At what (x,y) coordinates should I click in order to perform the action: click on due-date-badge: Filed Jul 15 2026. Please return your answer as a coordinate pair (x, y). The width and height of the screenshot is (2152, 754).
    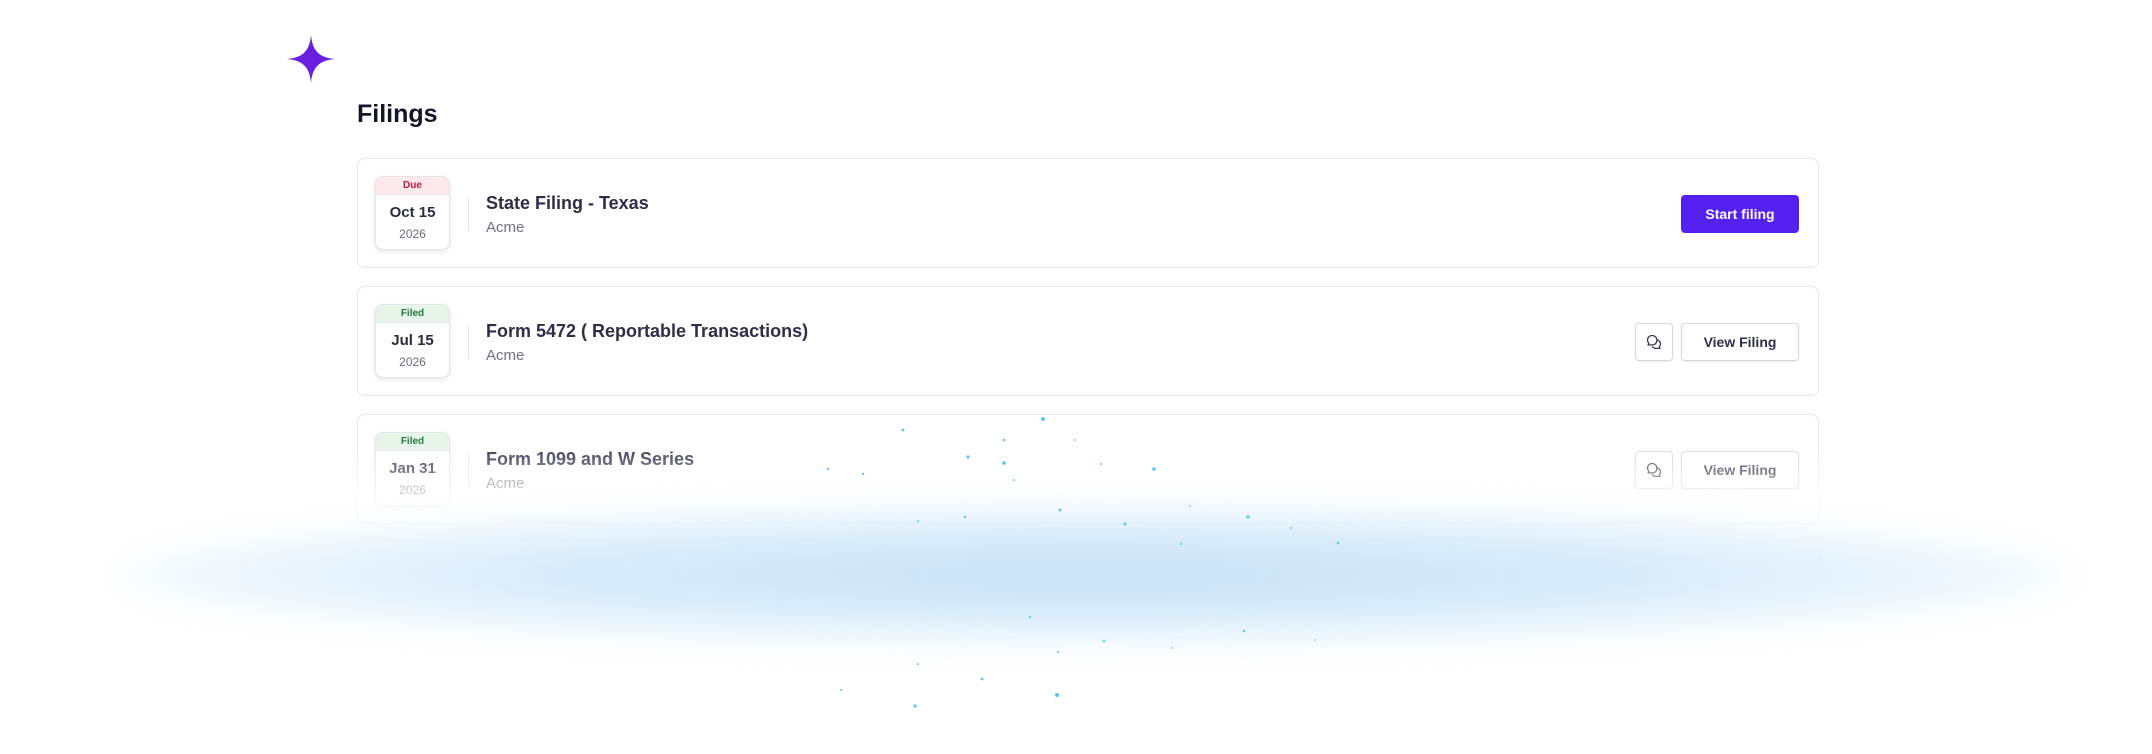
    Looking at the image, I should click on (412, 341).